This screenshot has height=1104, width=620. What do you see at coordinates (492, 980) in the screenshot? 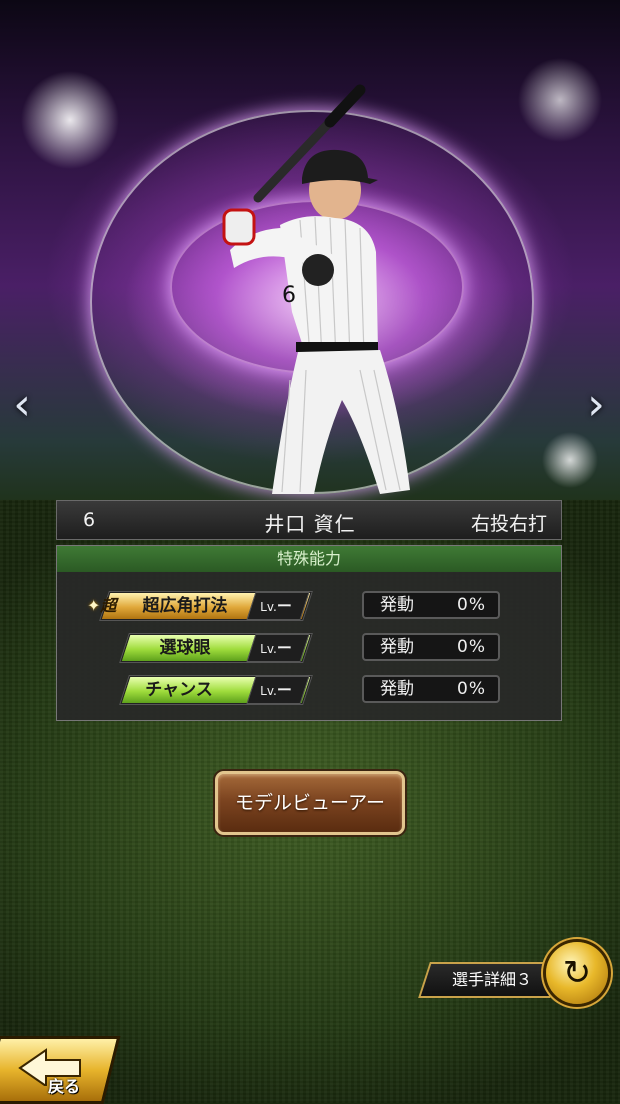
I see `player-detail-button: 選手詳細３` at bounding box center [492, 980].